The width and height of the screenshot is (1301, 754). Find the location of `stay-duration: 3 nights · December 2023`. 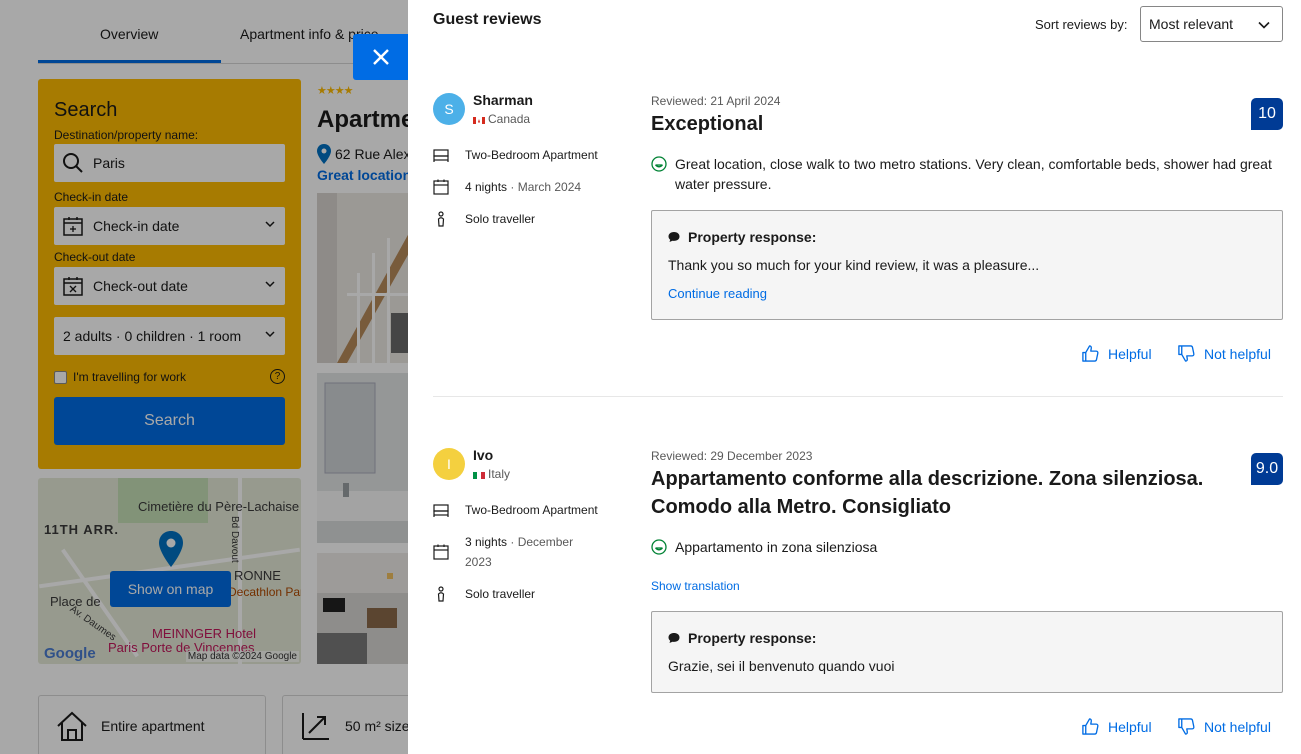

stay-duration: 3 nights · December 2023 is located at coordinates (513, 552).